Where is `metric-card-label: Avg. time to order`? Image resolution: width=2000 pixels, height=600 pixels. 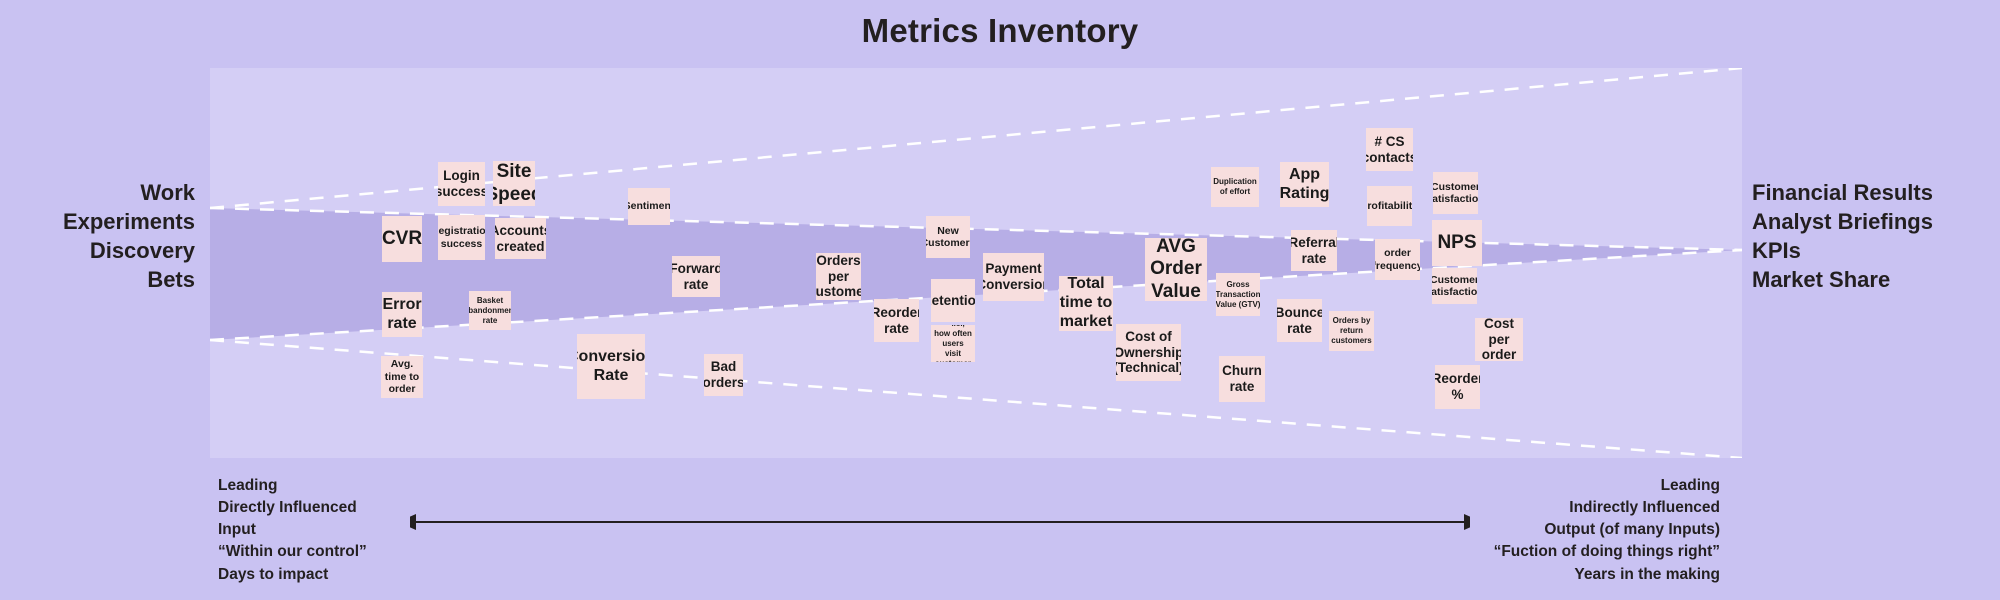 metric-card-label: Avg. time to order is located at coordinates (402, 377).